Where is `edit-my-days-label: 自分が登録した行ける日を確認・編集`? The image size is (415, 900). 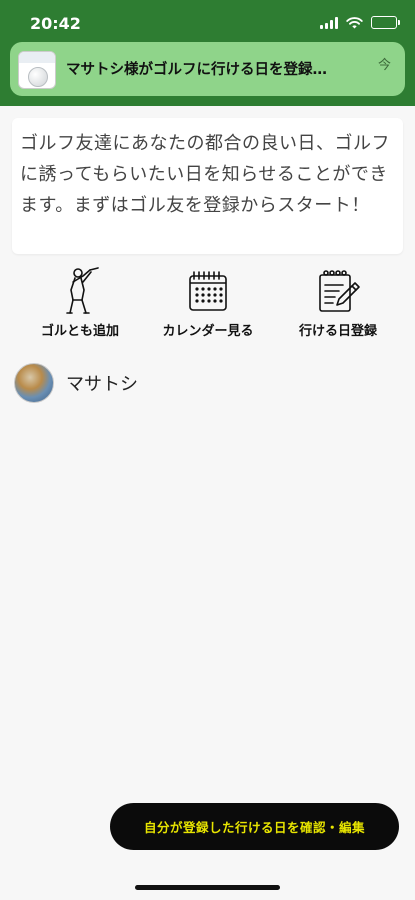
edit-my-days-label: 自分が登録した行ける日を確認・編集 is located at coordinates (254, 827).